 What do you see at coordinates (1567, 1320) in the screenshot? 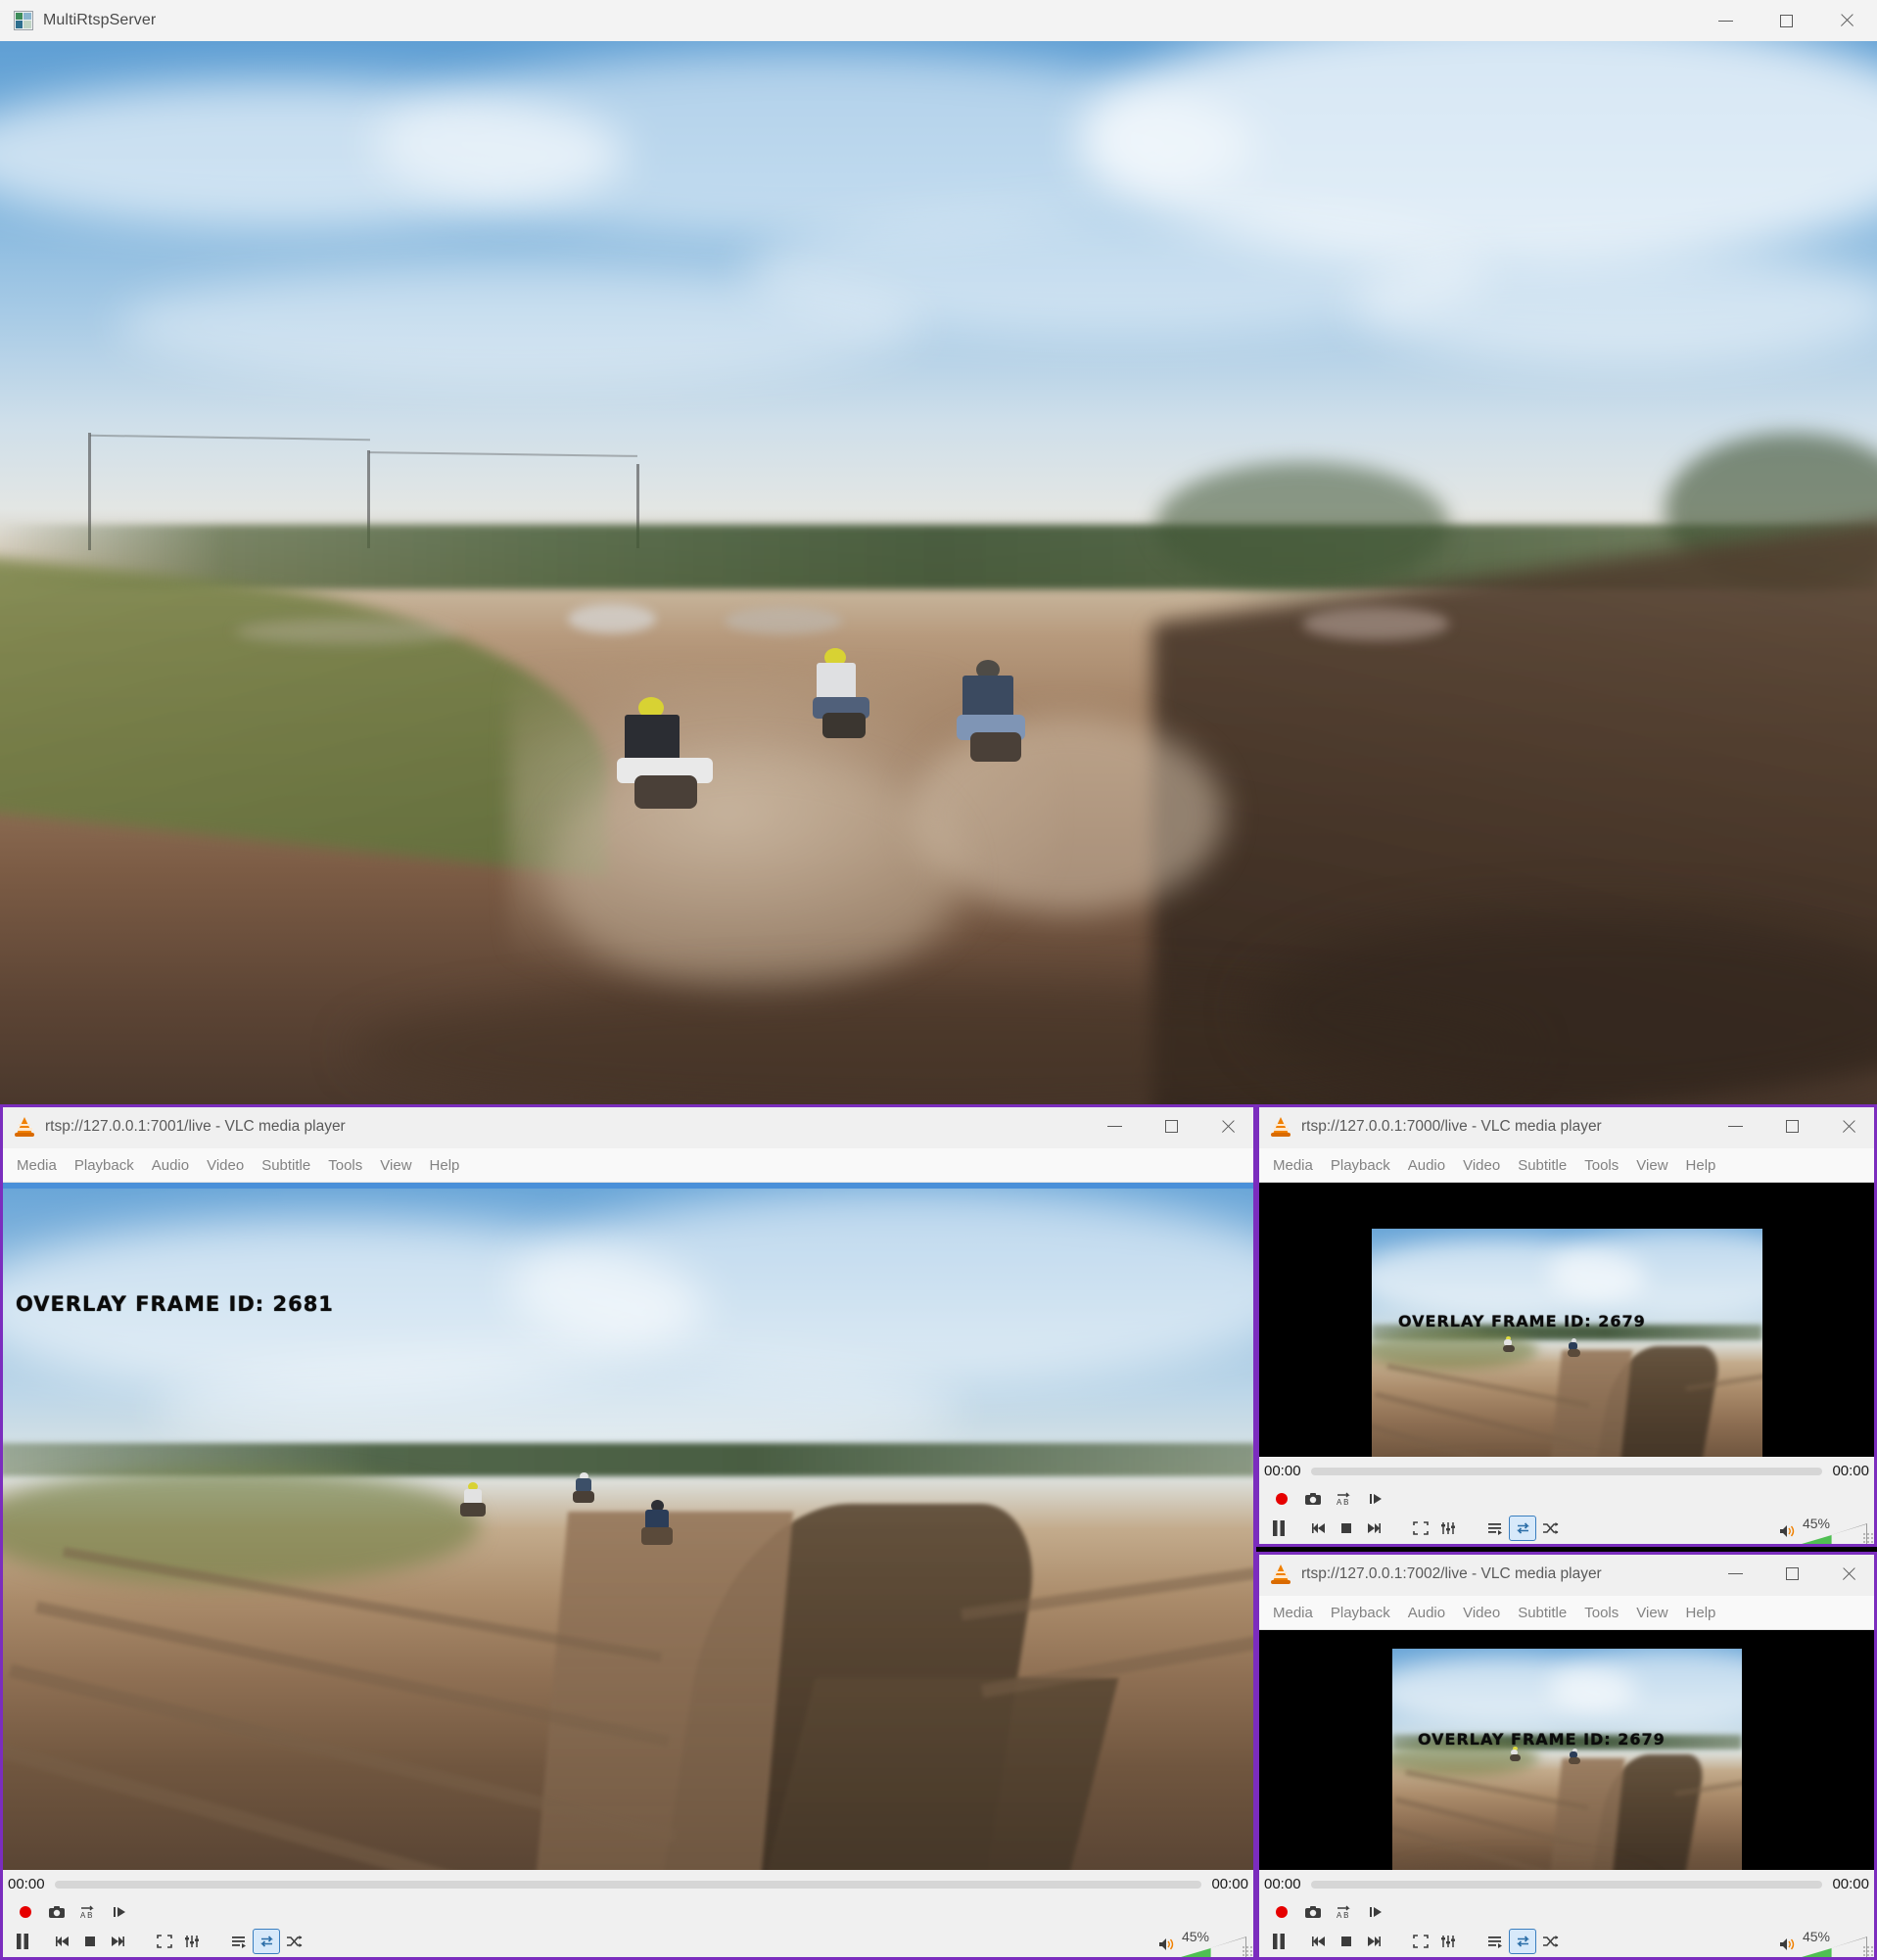
I see `vlc-7000-video-area: OVERLAY FRAME ID: 2679` at bounding box center [1567, 1320].